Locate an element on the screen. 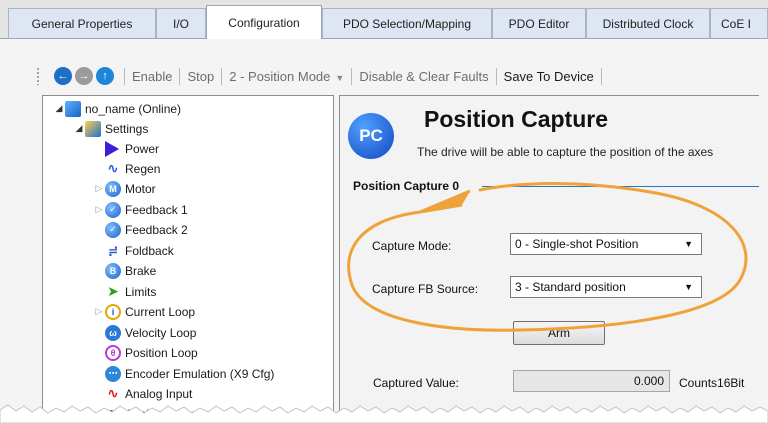 This screenshot has height=423, width=768. capture-fb-source-value: 3 - Standard position is located at coordinates (570, 287).